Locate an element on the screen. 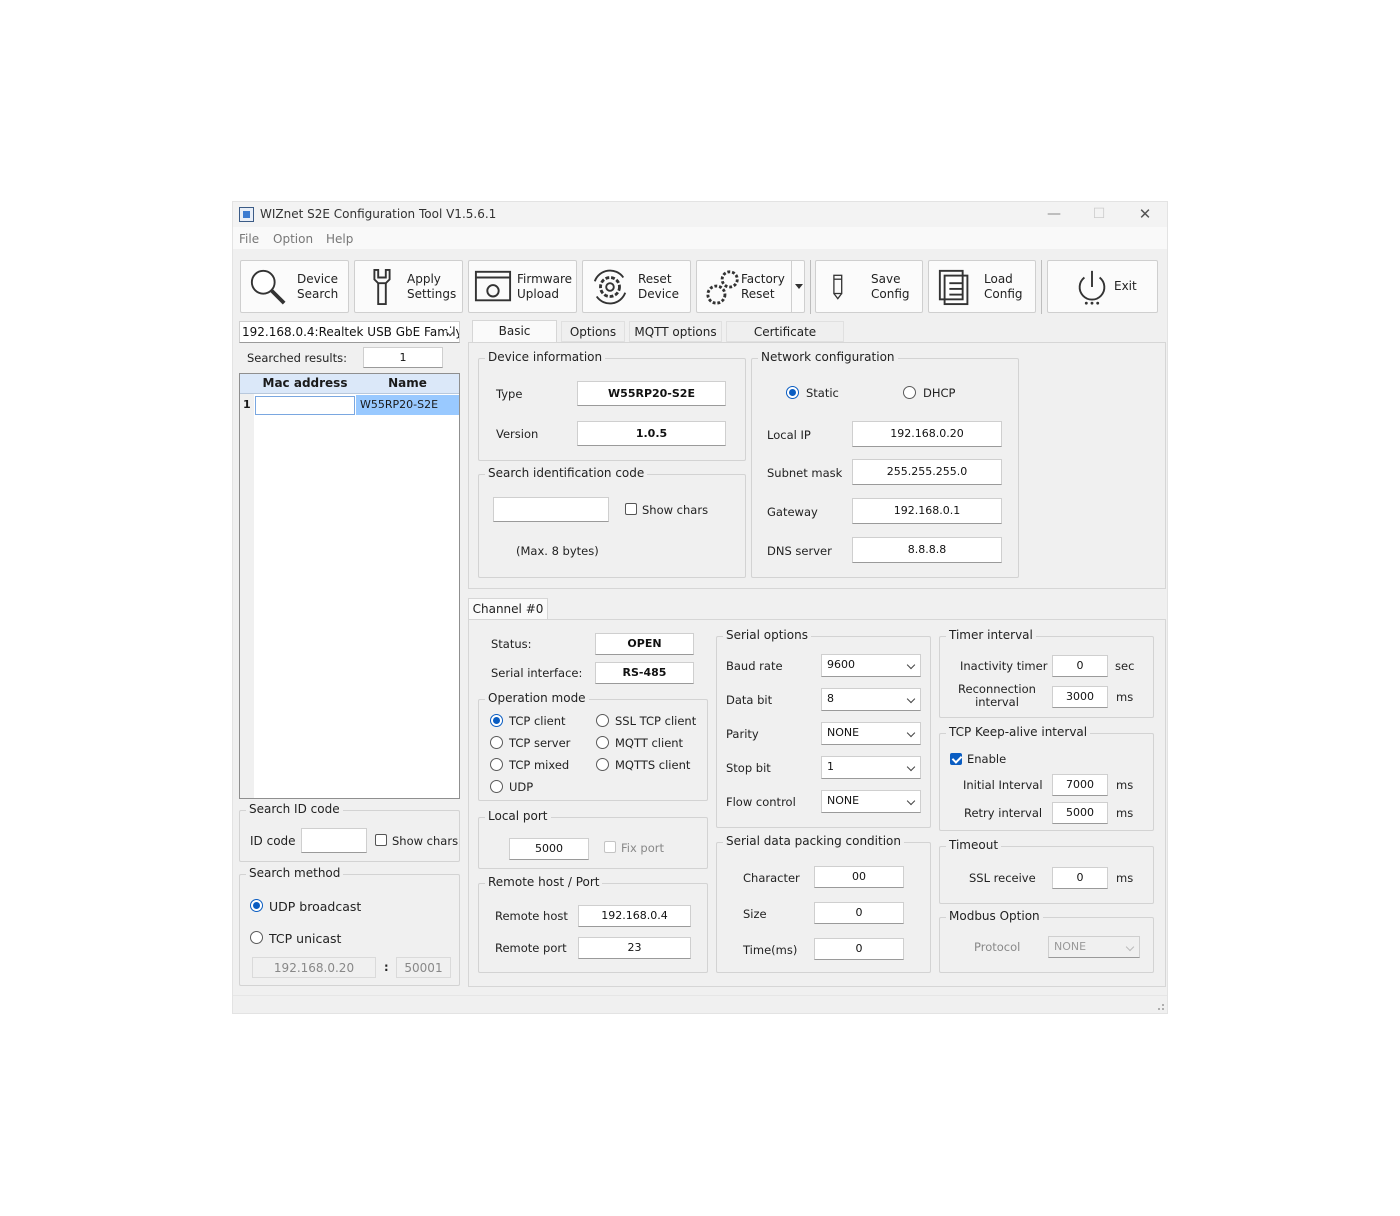  mqtts-client-radio is located at coordinates (602, 764).